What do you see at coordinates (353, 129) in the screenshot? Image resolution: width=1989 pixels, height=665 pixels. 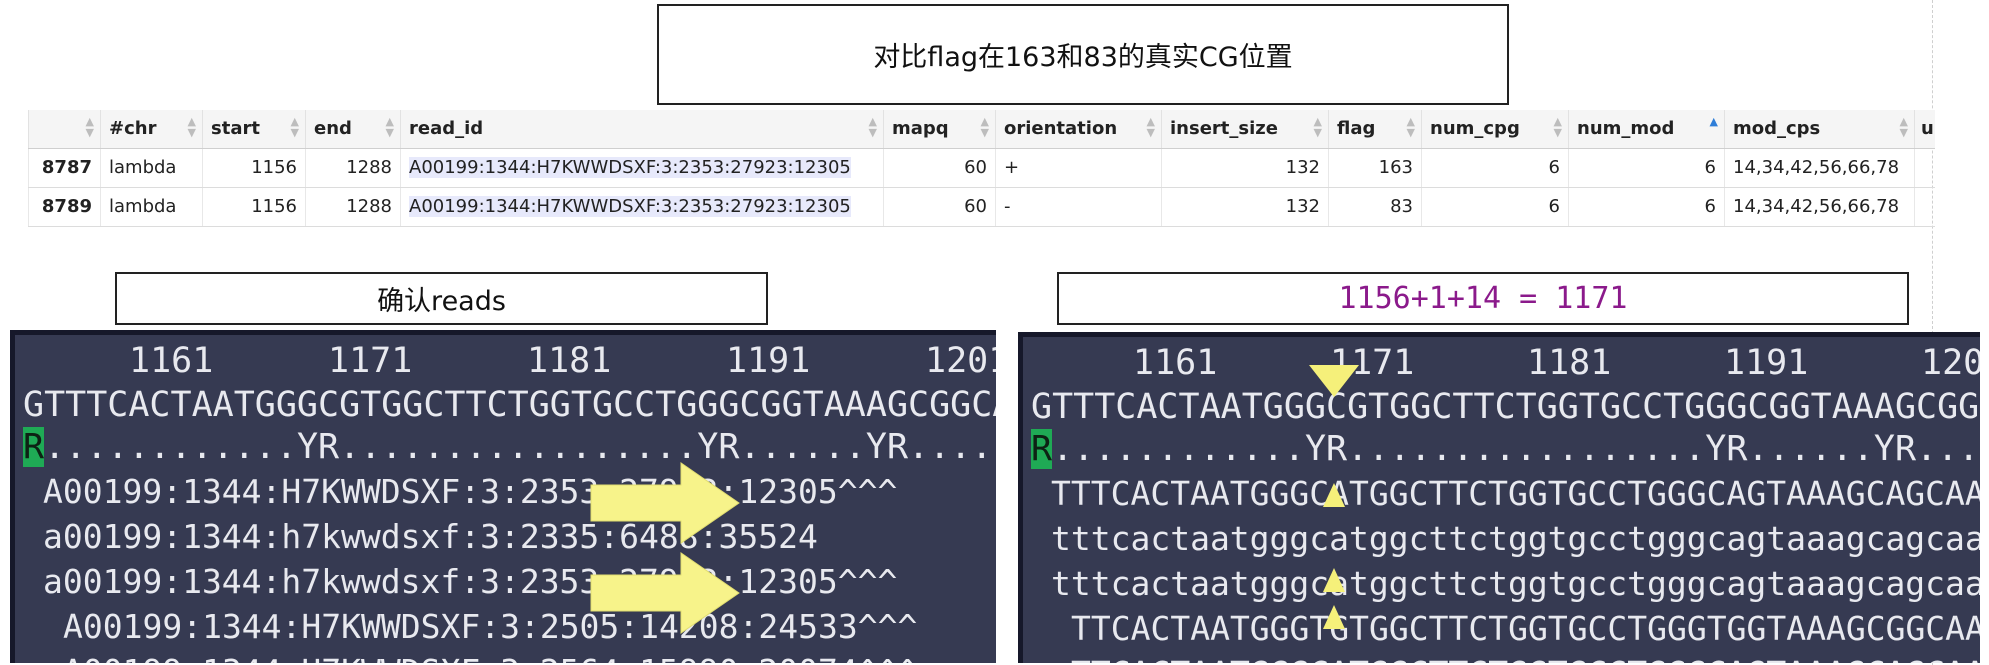 I see `column-header-end: end ▲ ▼` at bounding box center [353, 129].